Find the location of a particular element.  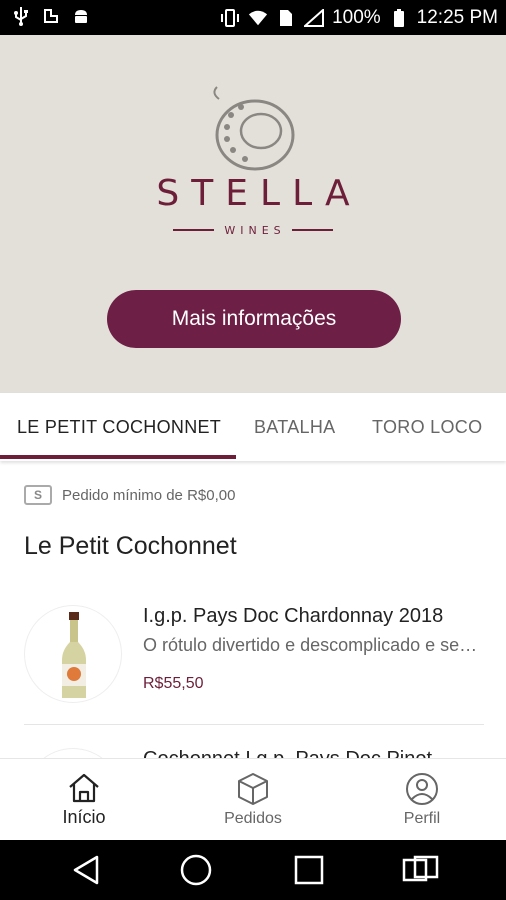

nav-perfil: Perfil is located at coordinates (422, 800).